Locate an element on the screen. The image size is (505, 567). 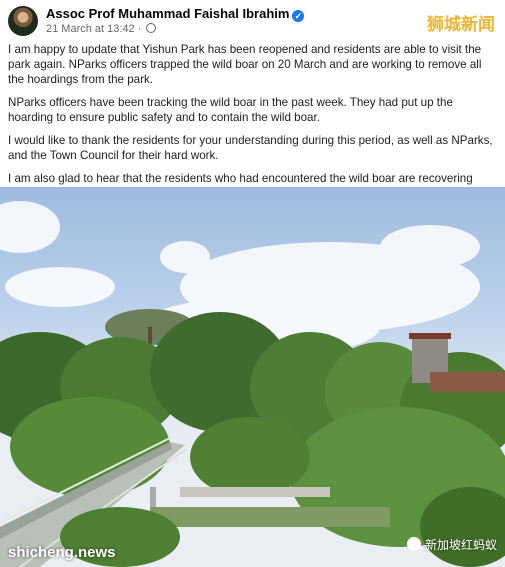
globe-icon is located at coordinates (151, 28).